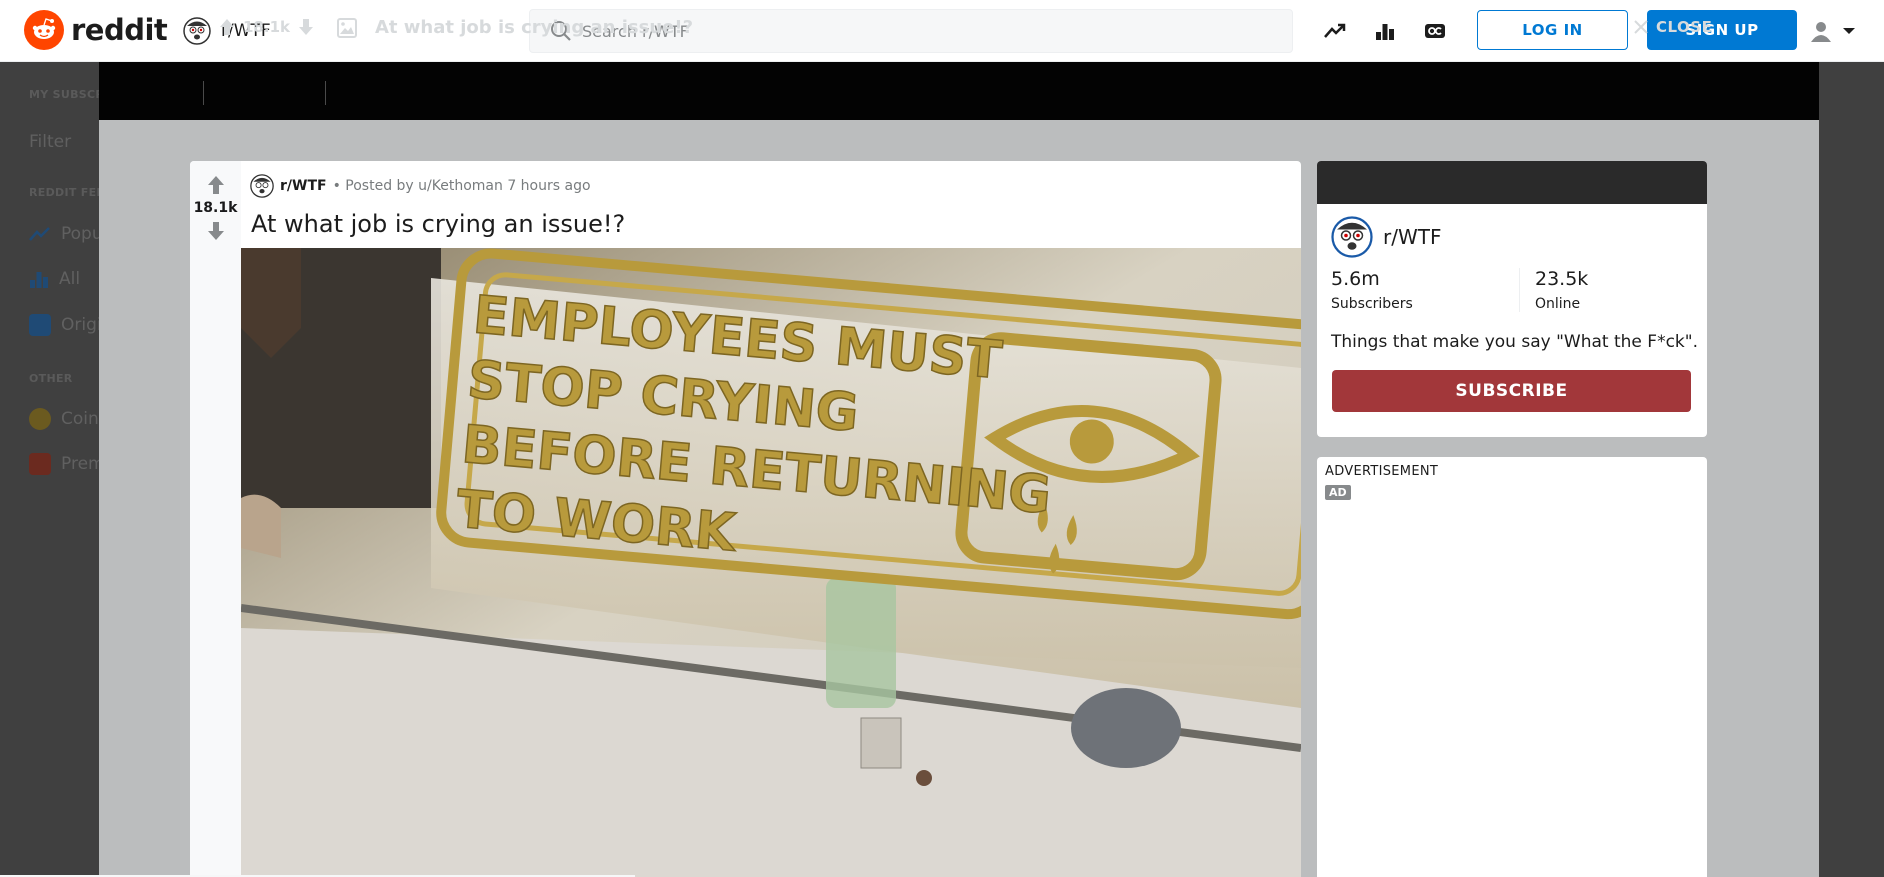 This screenshot has width=1884, height=877. What do you see at coordinates (1851, 469) in the screenshot?
I see `overlay-right-gutter` at bounding box center [1851, 469].